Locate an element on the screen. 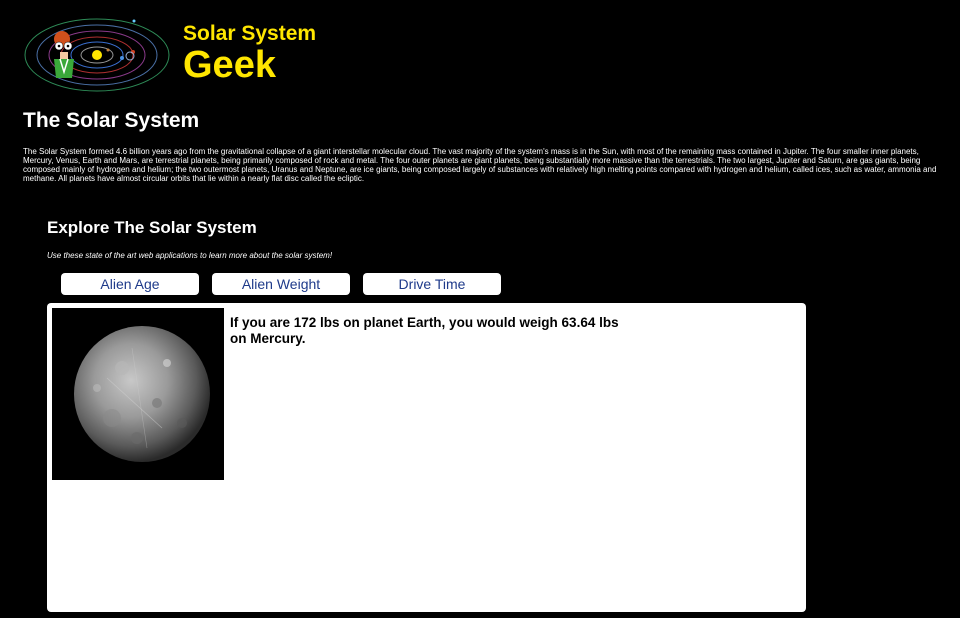  alien-age-button: Alien Age is located at coordinates (130, 284).